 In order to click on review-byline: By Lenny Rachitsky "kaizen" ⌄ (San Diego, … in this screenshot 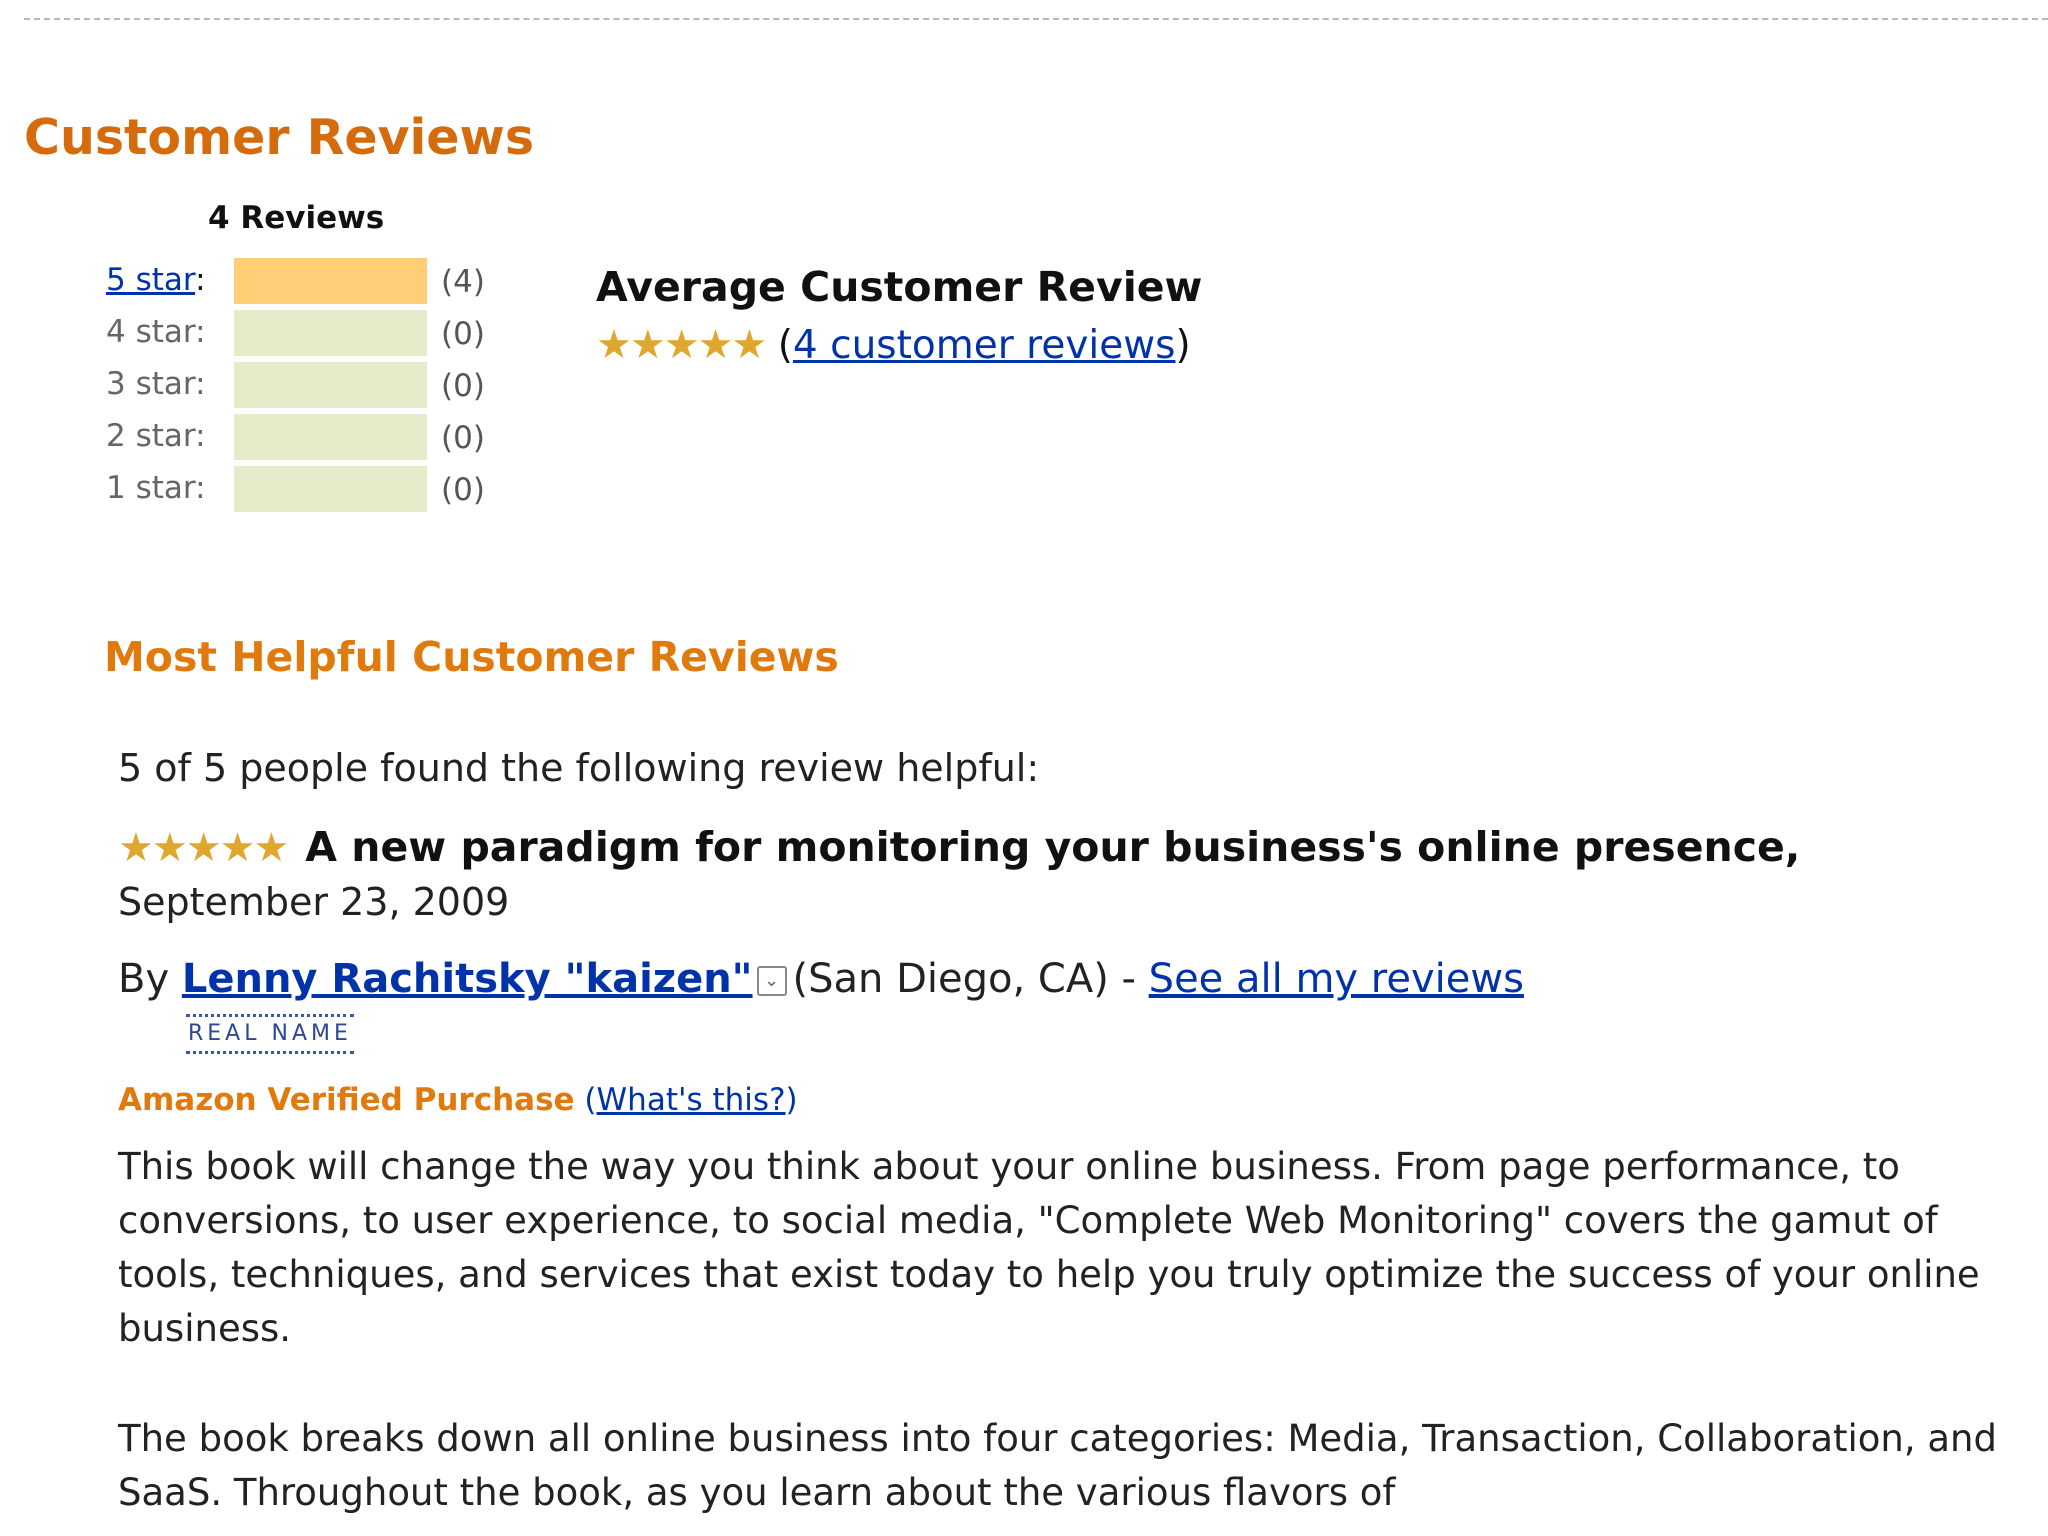, I will do `click(821, 979)`.